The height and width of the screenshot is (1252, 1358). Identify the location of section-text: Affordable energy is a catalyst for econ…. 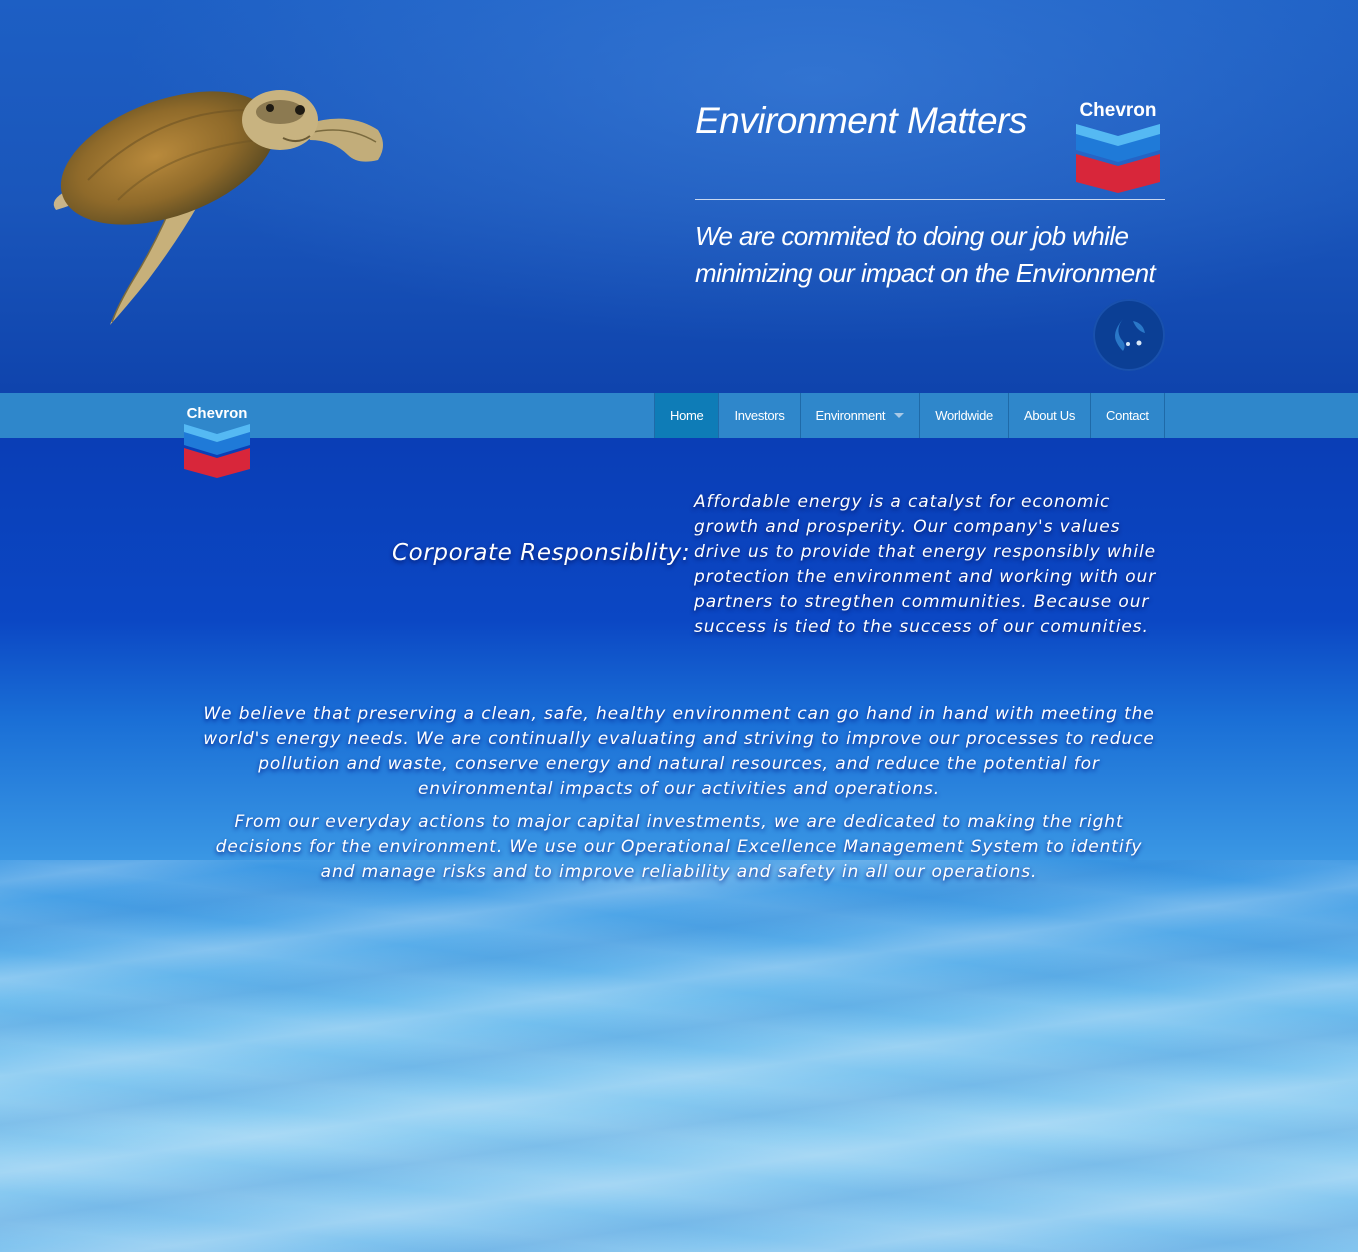
(925, 564).